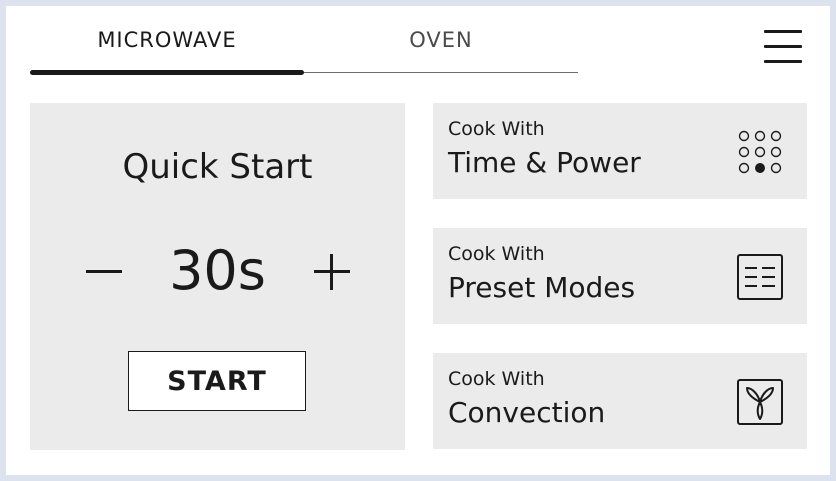 The width and height of the screenshot is (836, 481). What do you see at coordinates (104, 271) in the screenshot?
I see `decrease-time-button` at bounding box center [104, 271].